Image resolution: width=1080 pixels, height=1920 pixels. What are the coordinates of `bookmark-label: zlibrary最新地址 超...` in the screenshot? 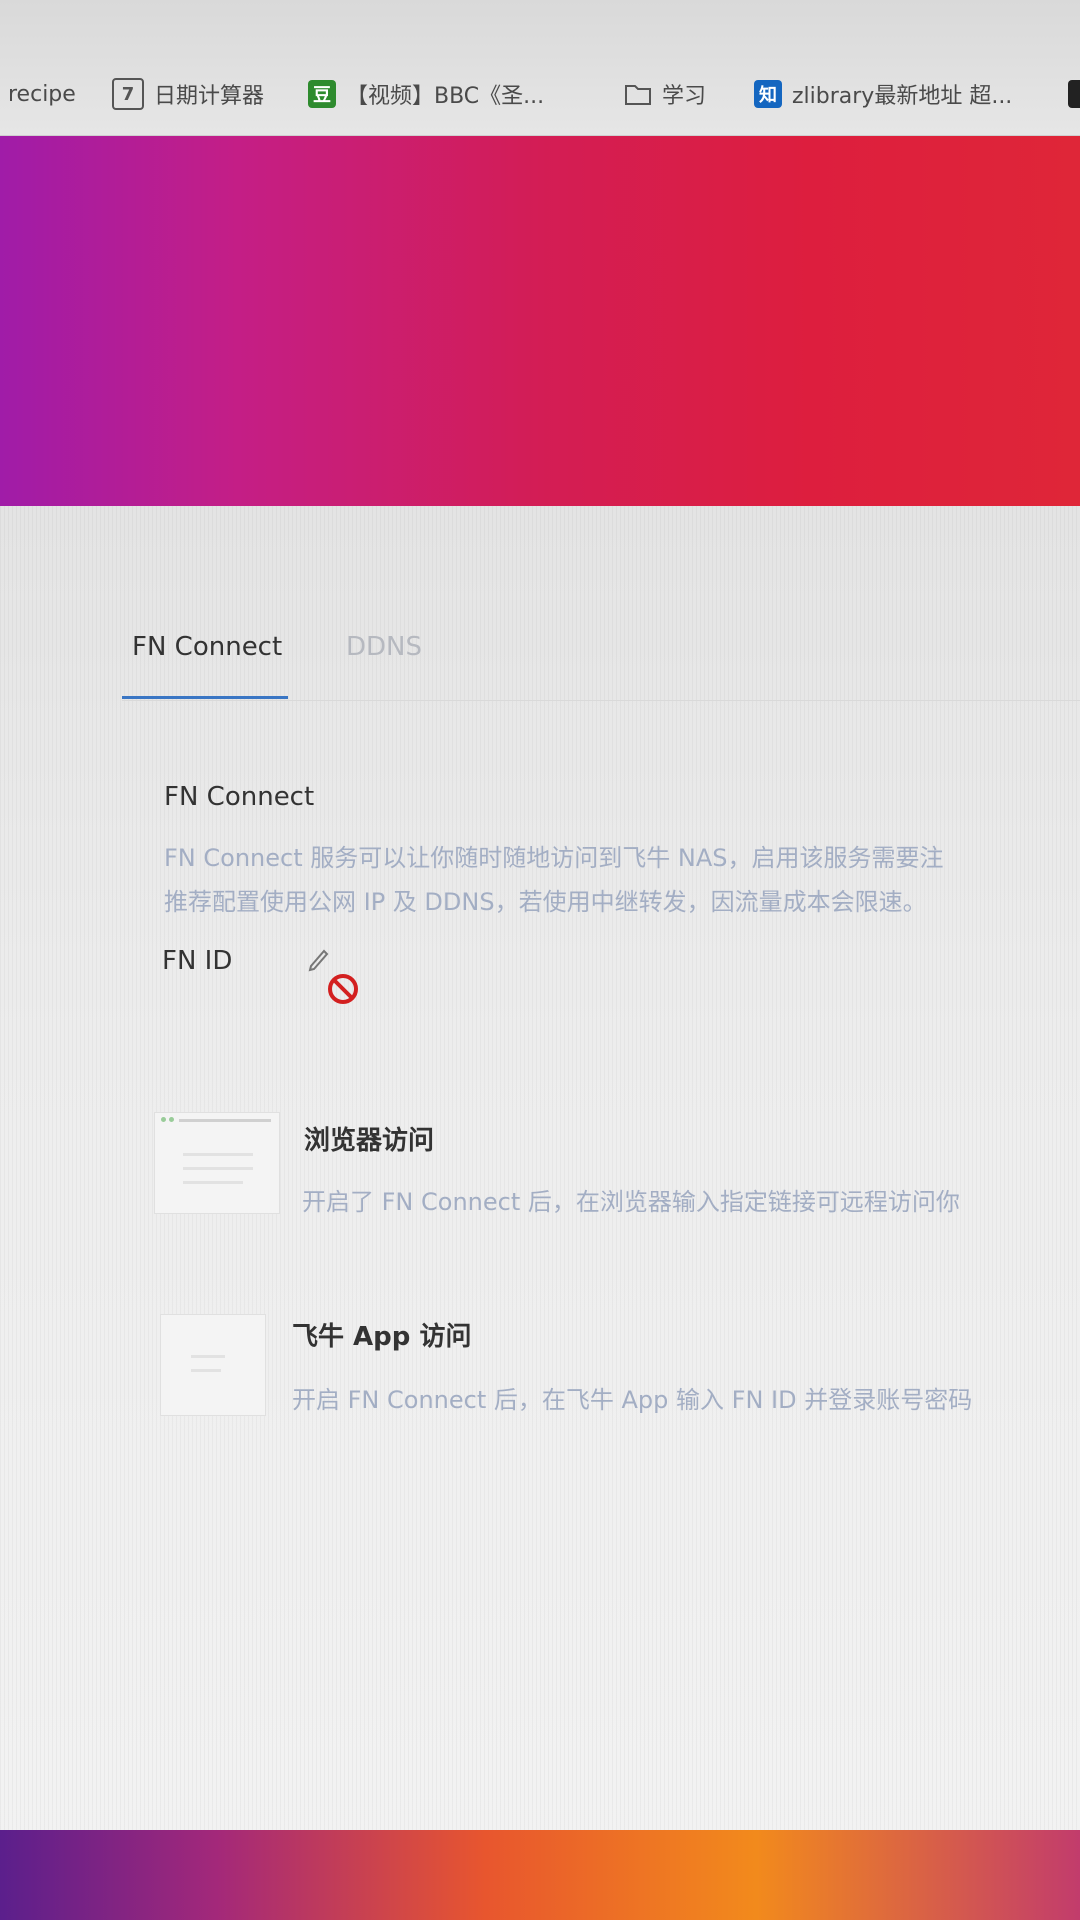 It's located at (902, 96).